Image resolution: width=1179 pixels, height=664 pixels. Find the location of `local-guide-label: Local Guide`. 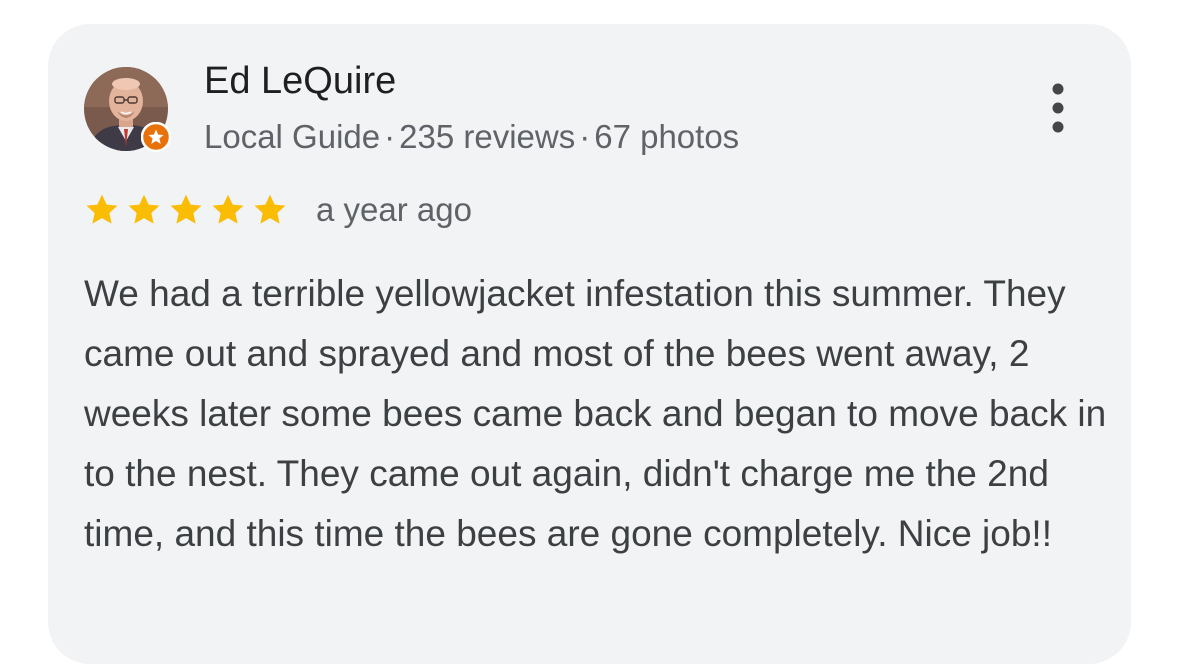

local-guide-label: Local Guide is located at coordinates (292, 136).